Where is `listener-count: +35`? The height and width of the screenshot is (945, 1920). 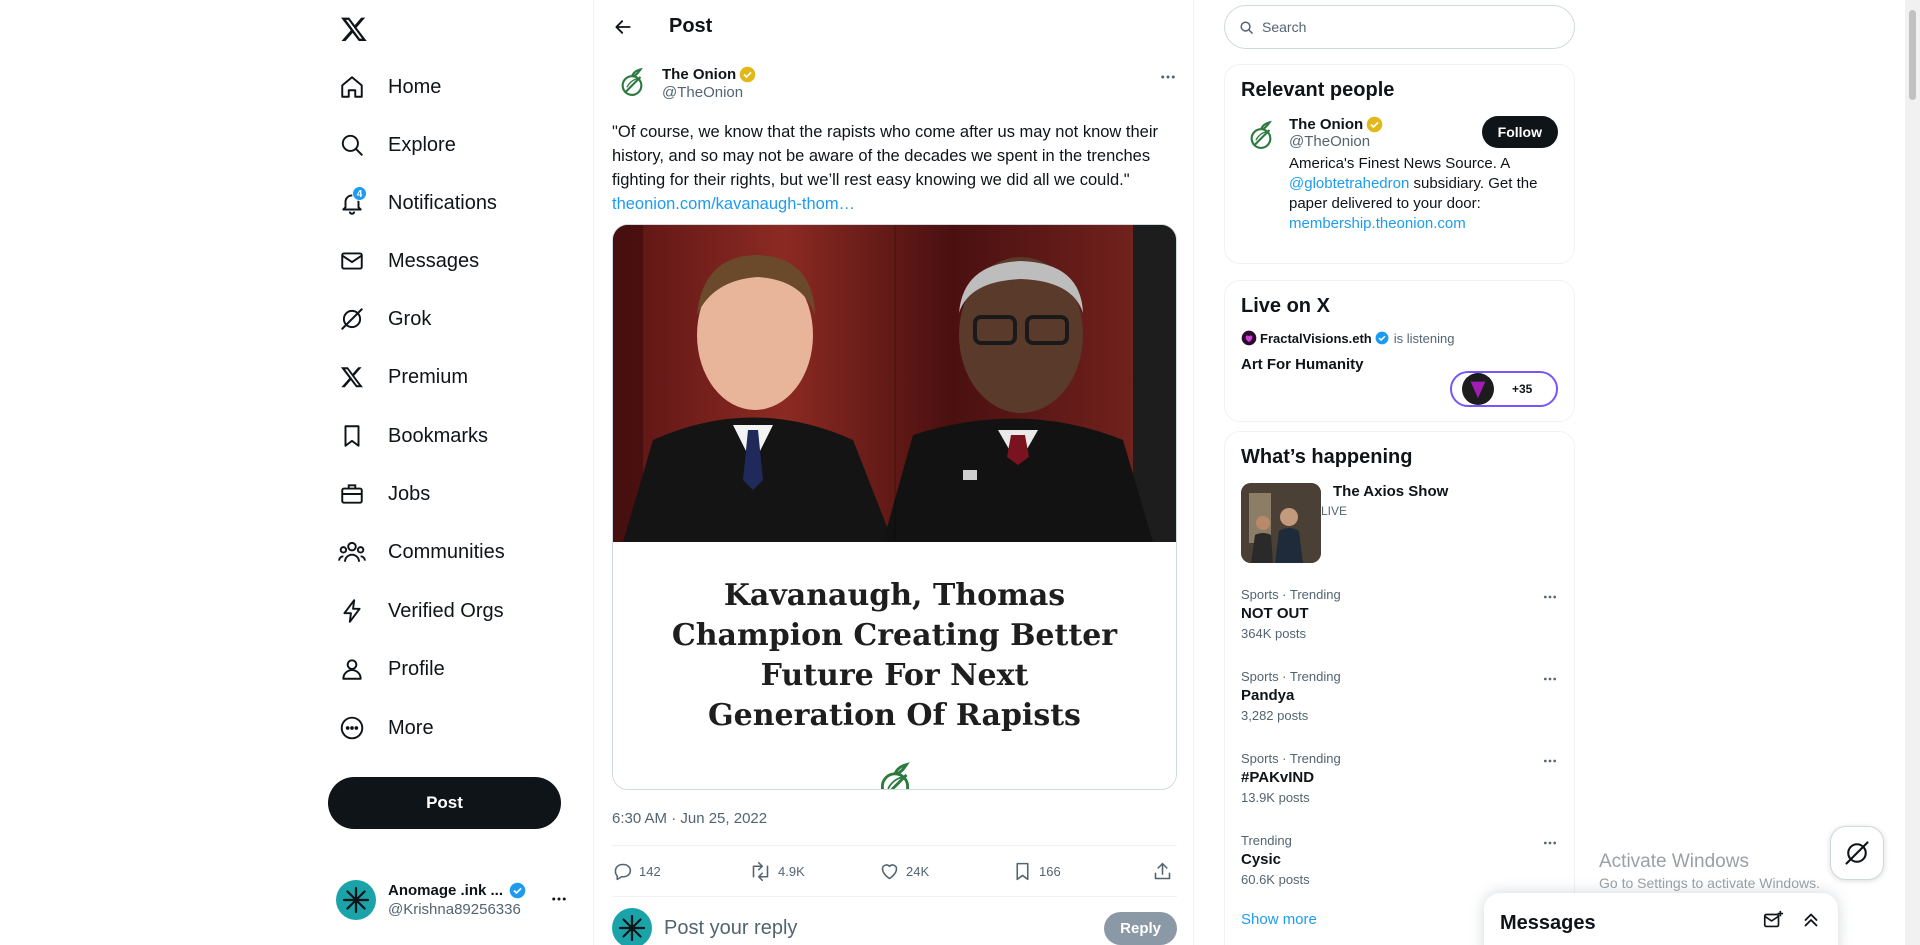 listener-count: +35 is located at coordinates (1522, 389).